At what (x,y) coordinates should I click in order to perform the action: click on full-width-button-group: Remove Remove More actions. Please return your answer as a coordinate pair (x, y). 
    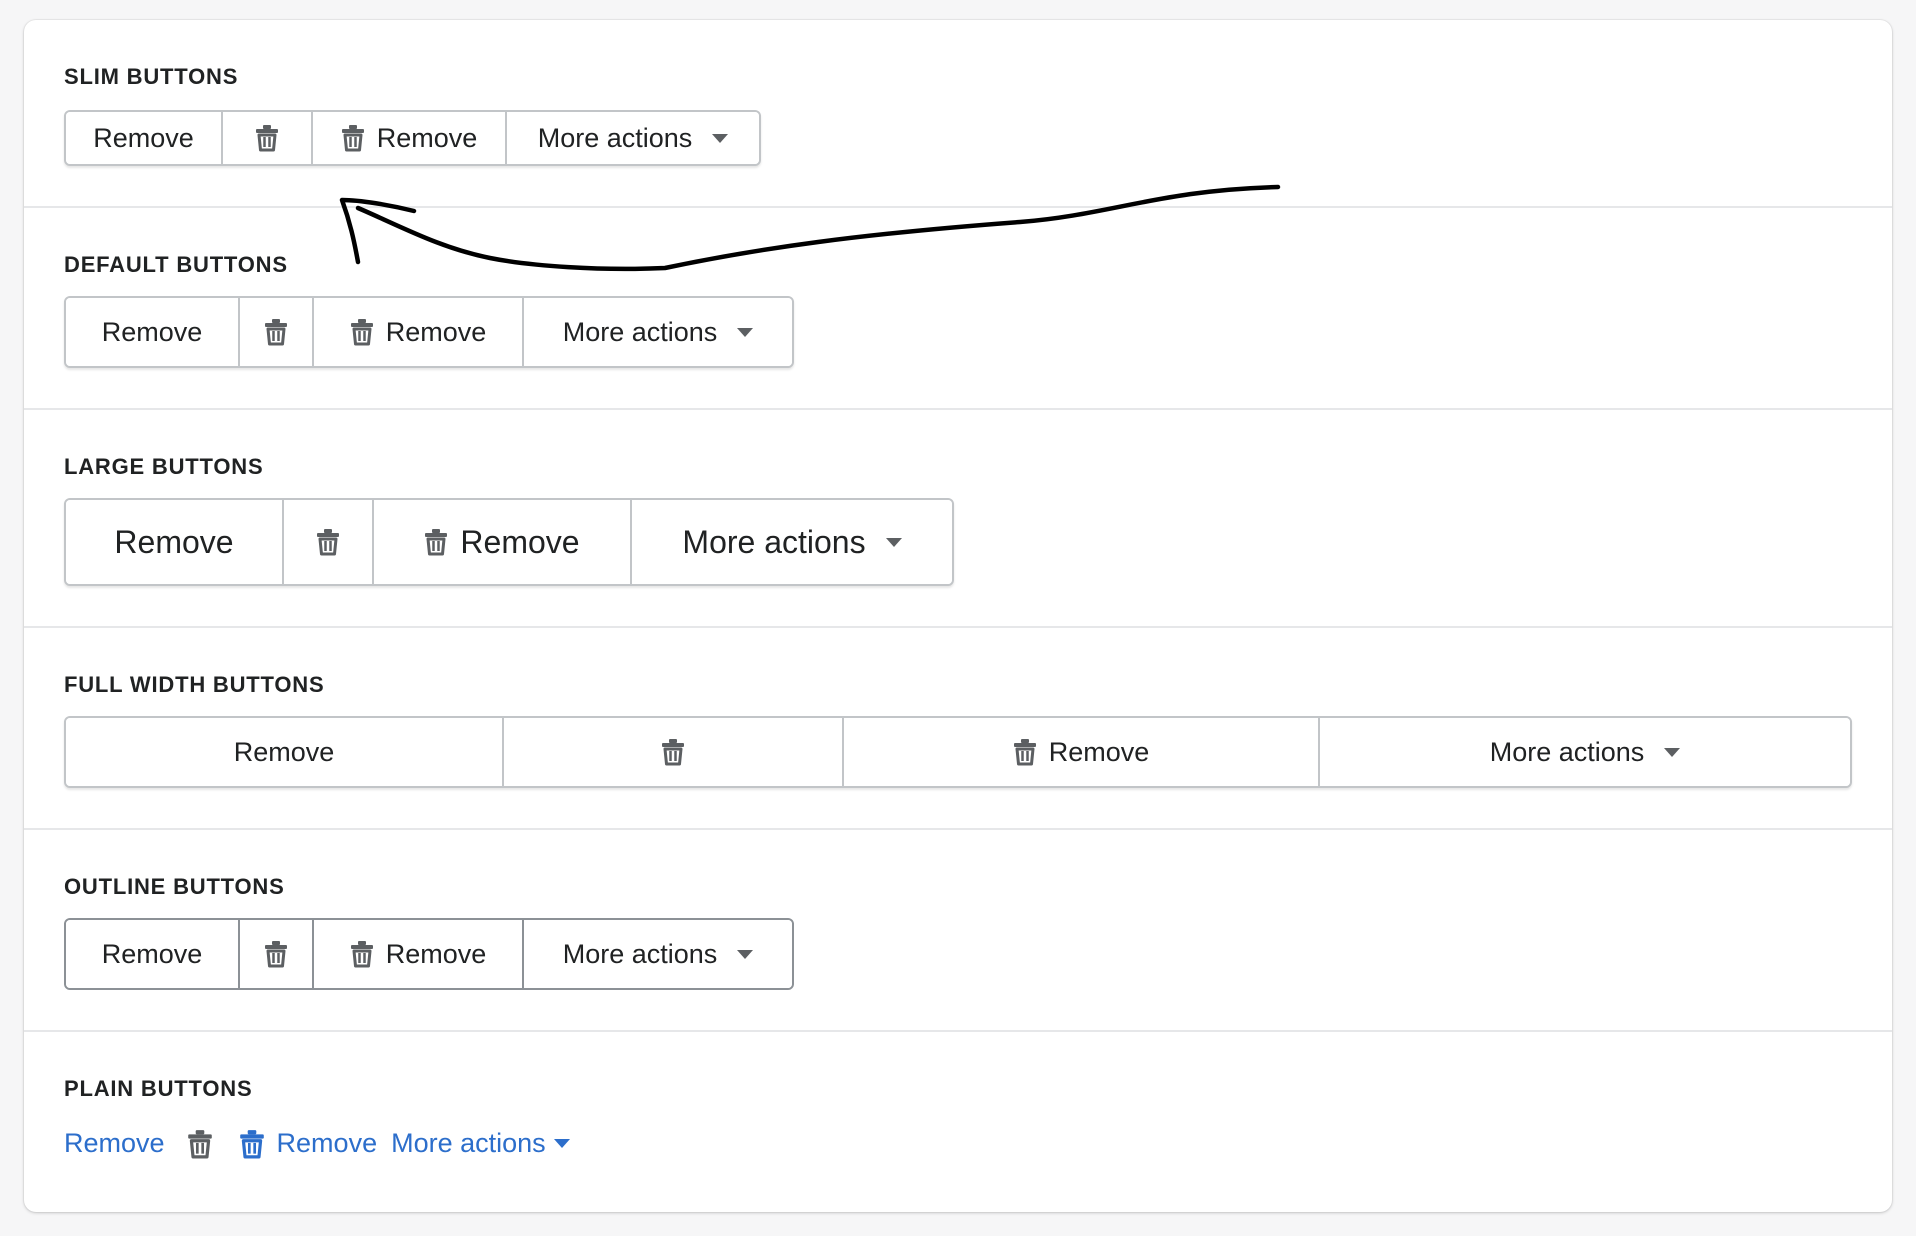
    Looking at the image, I should click on (958, 752).